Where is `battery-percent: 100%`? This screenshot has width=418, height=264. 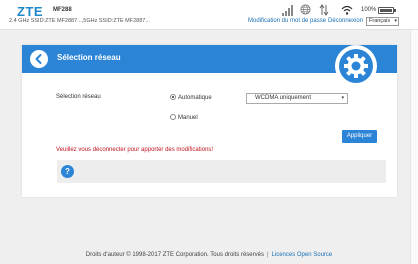 battery-percent: 100% is located at coordinates (369, 10).